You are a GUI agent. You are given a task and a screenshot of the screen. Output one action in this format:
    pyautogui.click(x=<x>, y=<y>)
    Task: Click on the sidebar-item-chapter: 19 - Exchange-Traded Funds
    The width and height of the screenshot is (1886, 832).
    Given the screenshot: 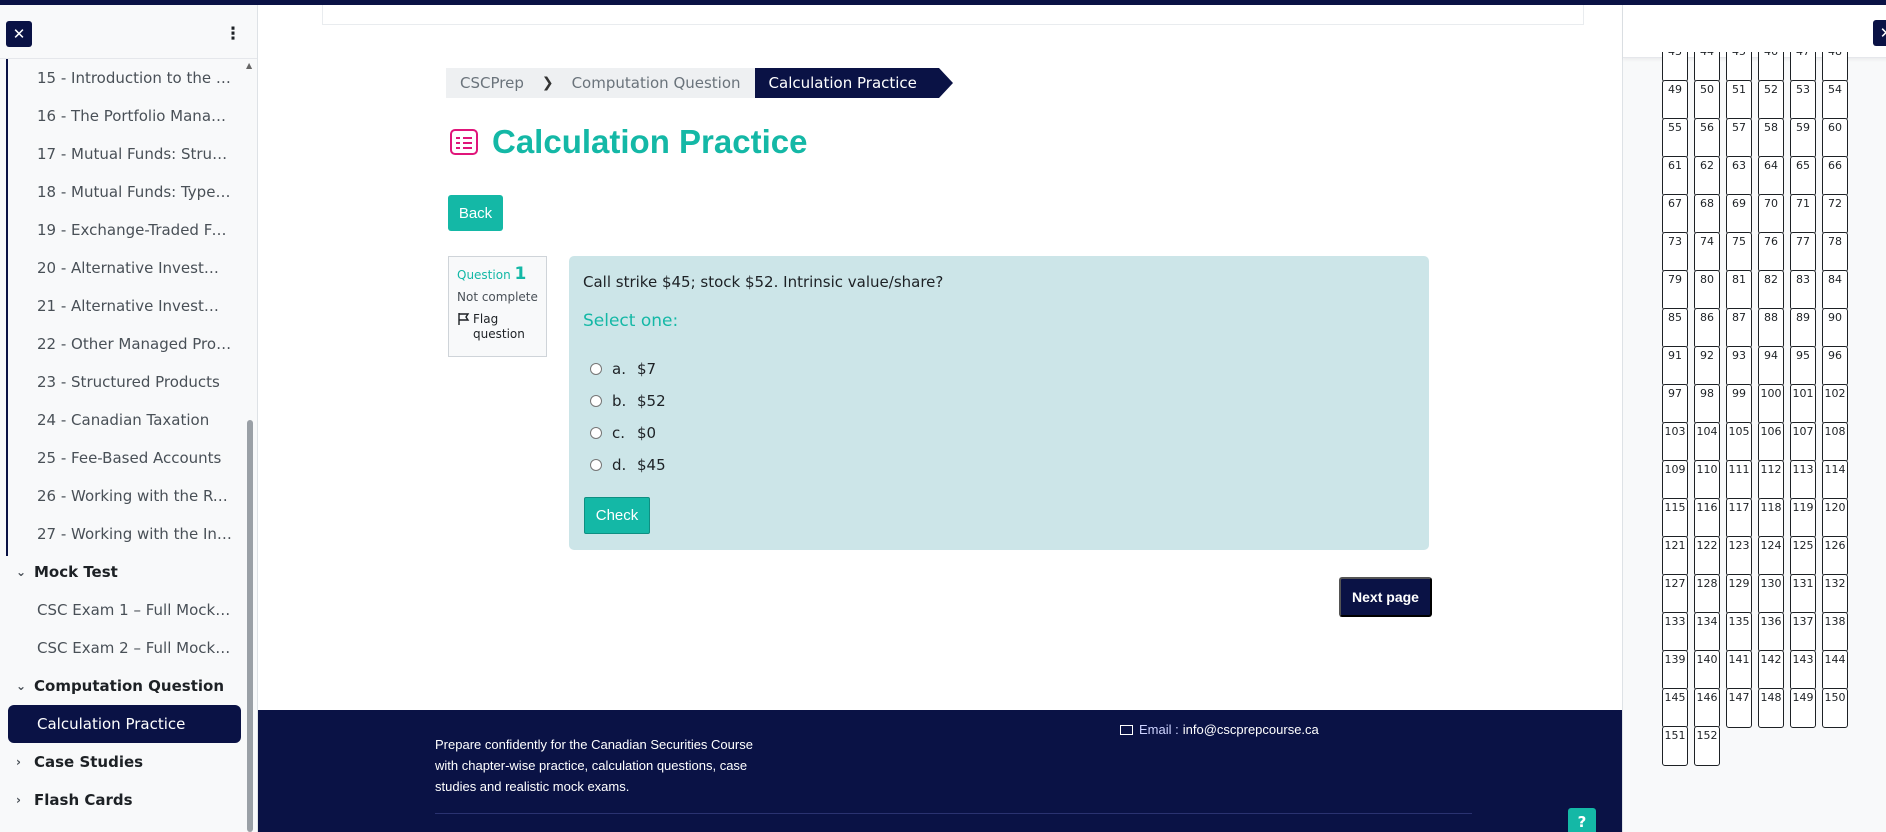 What is the action you would take?
    pyautogui.click(x=125, y=230)
    